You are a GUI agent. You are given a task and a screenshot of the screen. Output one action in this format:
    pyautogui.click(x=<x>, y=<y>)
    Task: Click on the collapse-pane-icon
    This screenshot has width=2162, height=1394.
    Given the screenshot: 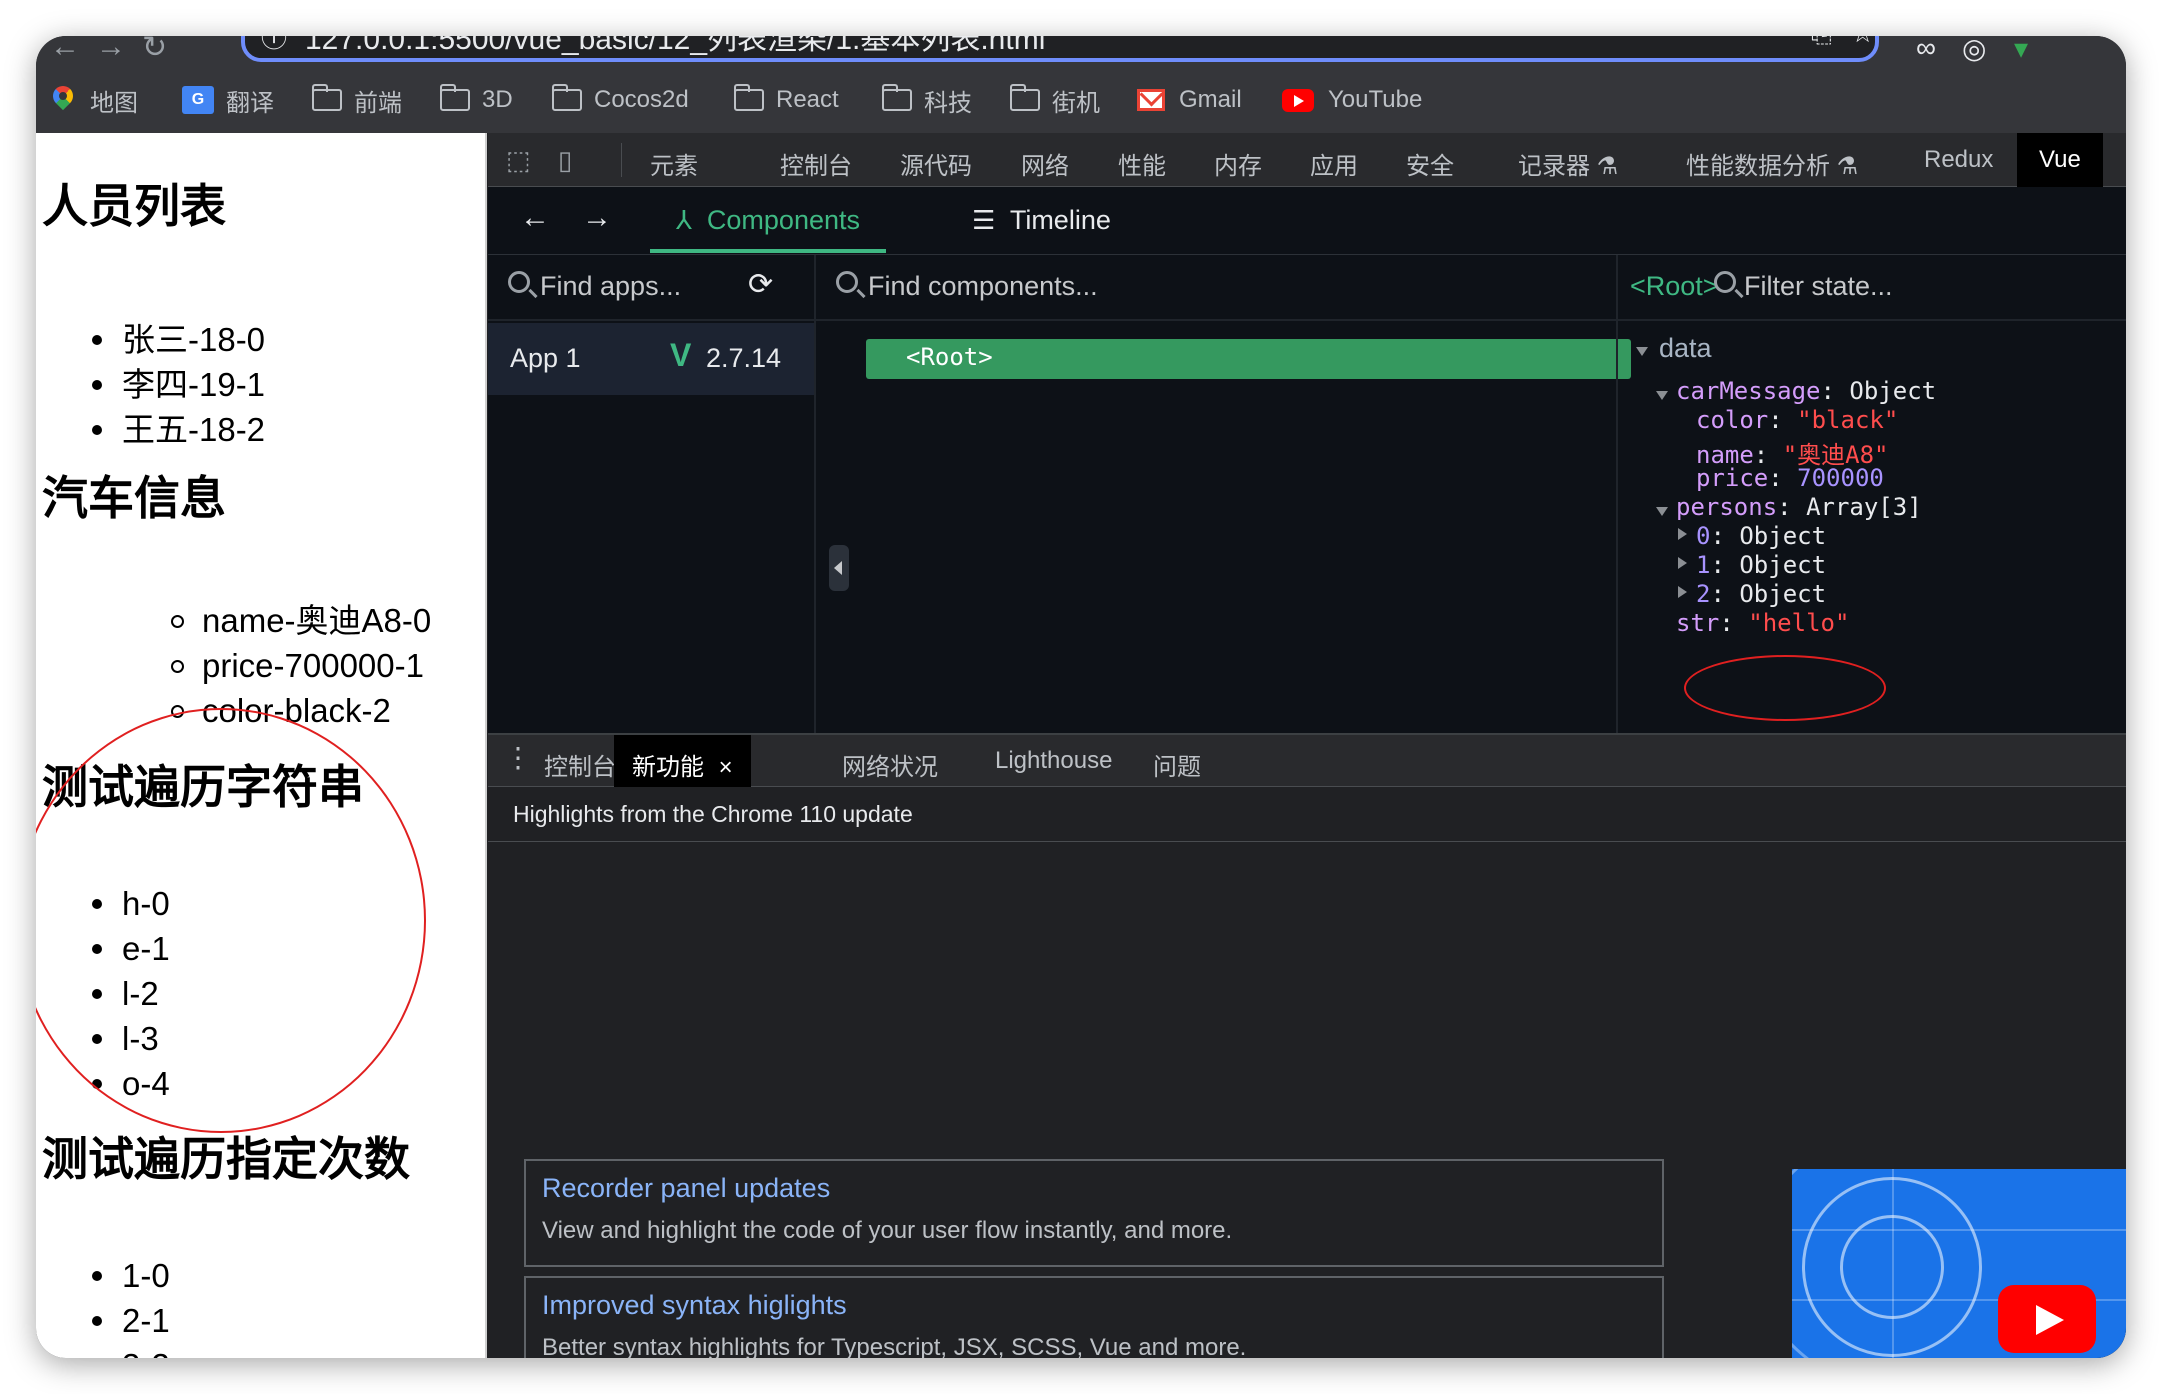 What is the action you would take?
    pyautogui.click(x=839, y=568)
    